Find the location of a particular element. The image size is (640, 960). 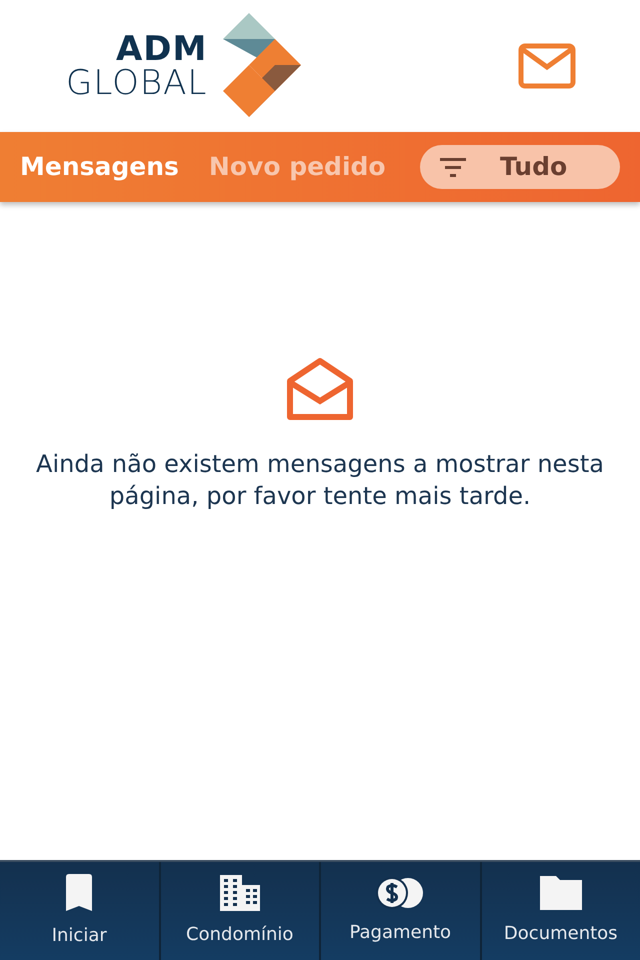

folder-icon is located at coordinates (561, 893).